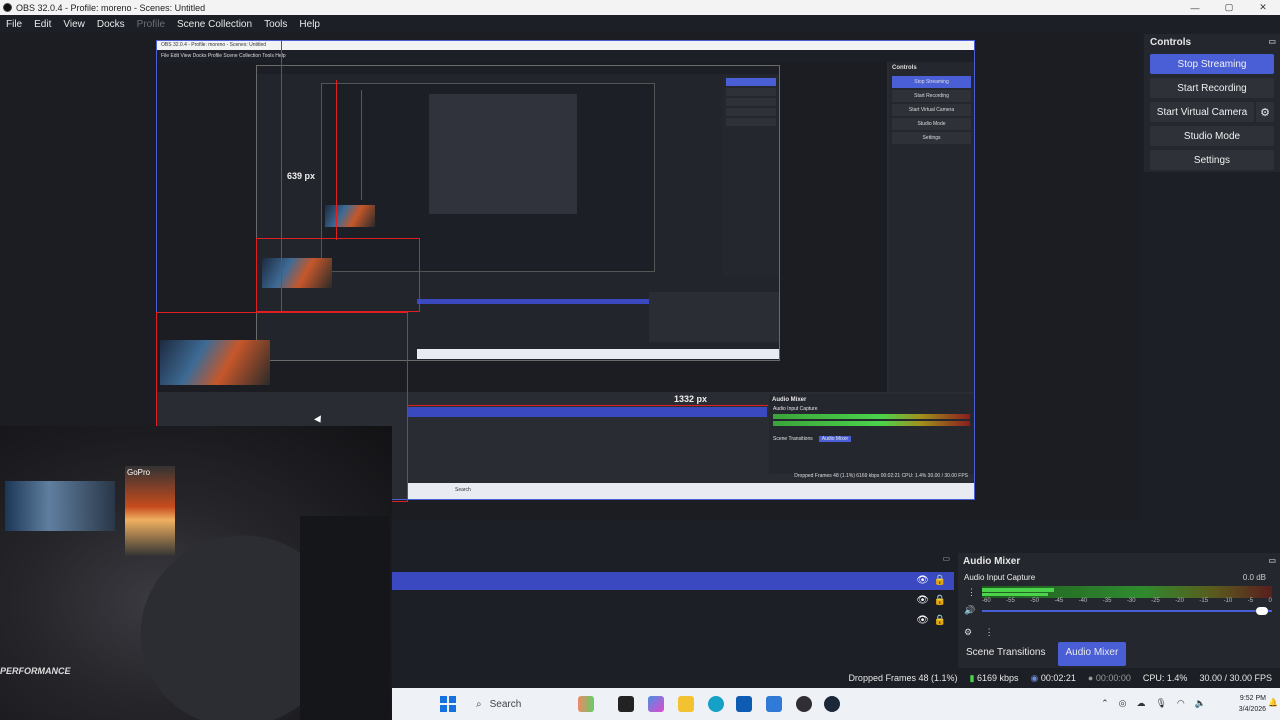 The image size is (1280, 720). I want to click on sources-dock: ▭ 👁 🔒 👁 🔒 👁 🔒, so click(673, 610).